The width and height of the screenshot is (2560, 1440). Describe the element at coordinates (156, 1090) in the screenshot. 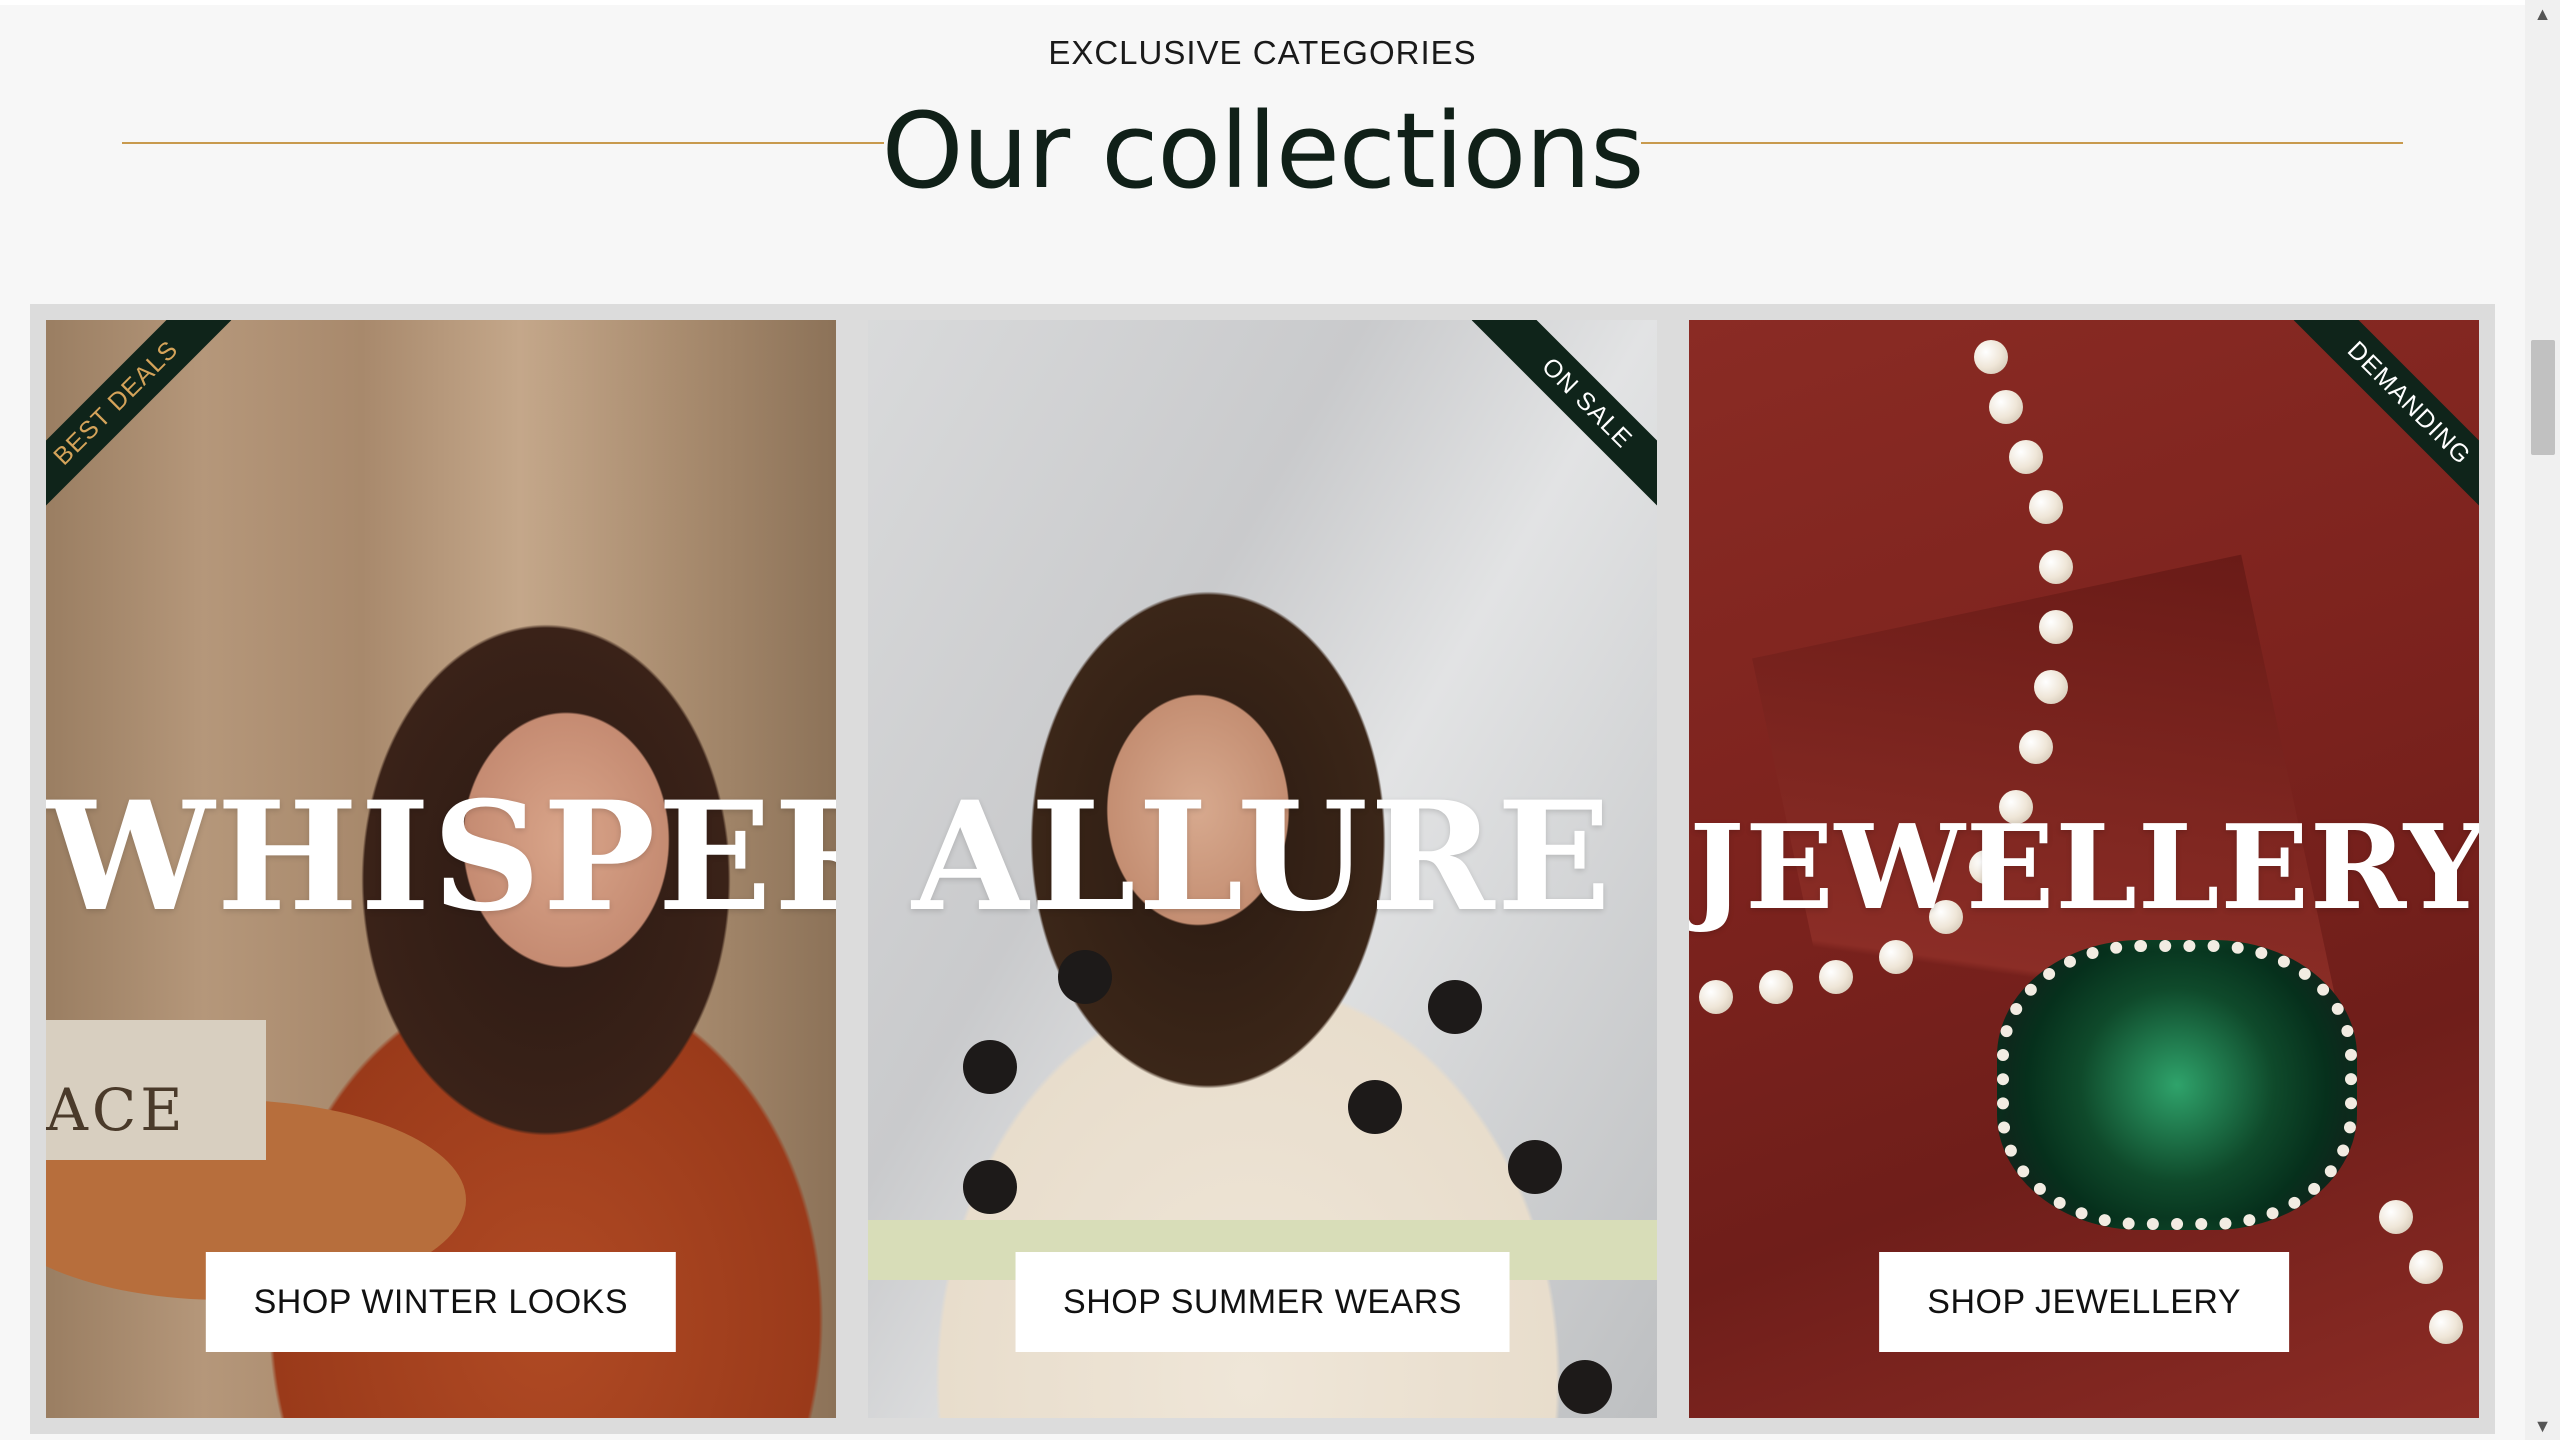

I see `book-decor: ACE` at that location.